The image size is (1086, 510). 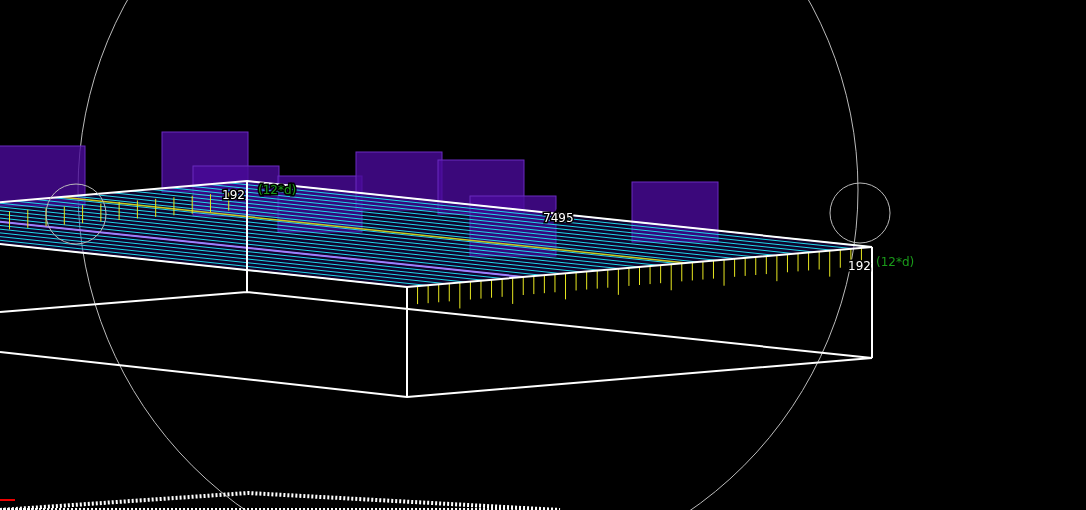 What do you see at coordinates (895, 262) in the screenshot?
I see `dimension-label: (12*d)` at bounding box center [895, 262].